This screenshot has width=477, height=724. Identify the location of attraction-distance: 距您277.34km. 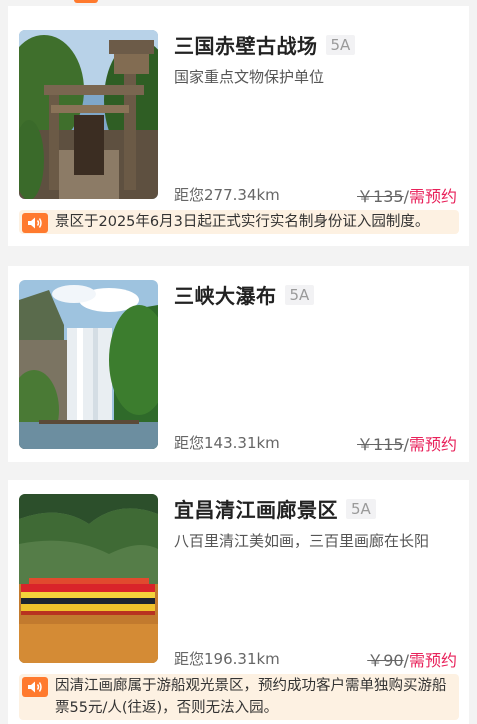
(227, 195).